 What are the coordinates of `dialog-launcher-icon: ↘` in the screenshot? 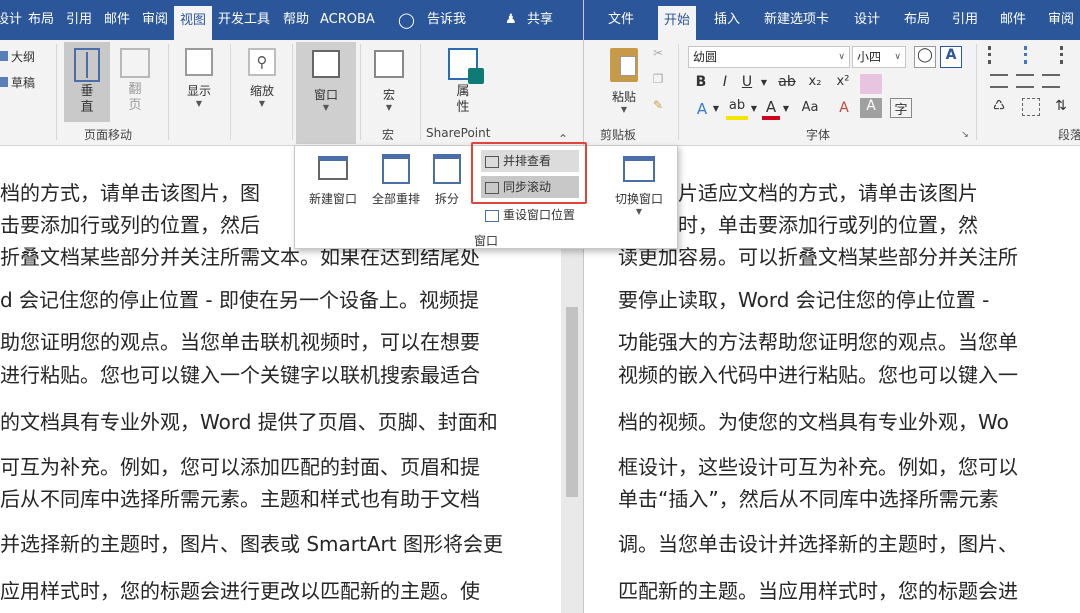 It's located at (965, 135).